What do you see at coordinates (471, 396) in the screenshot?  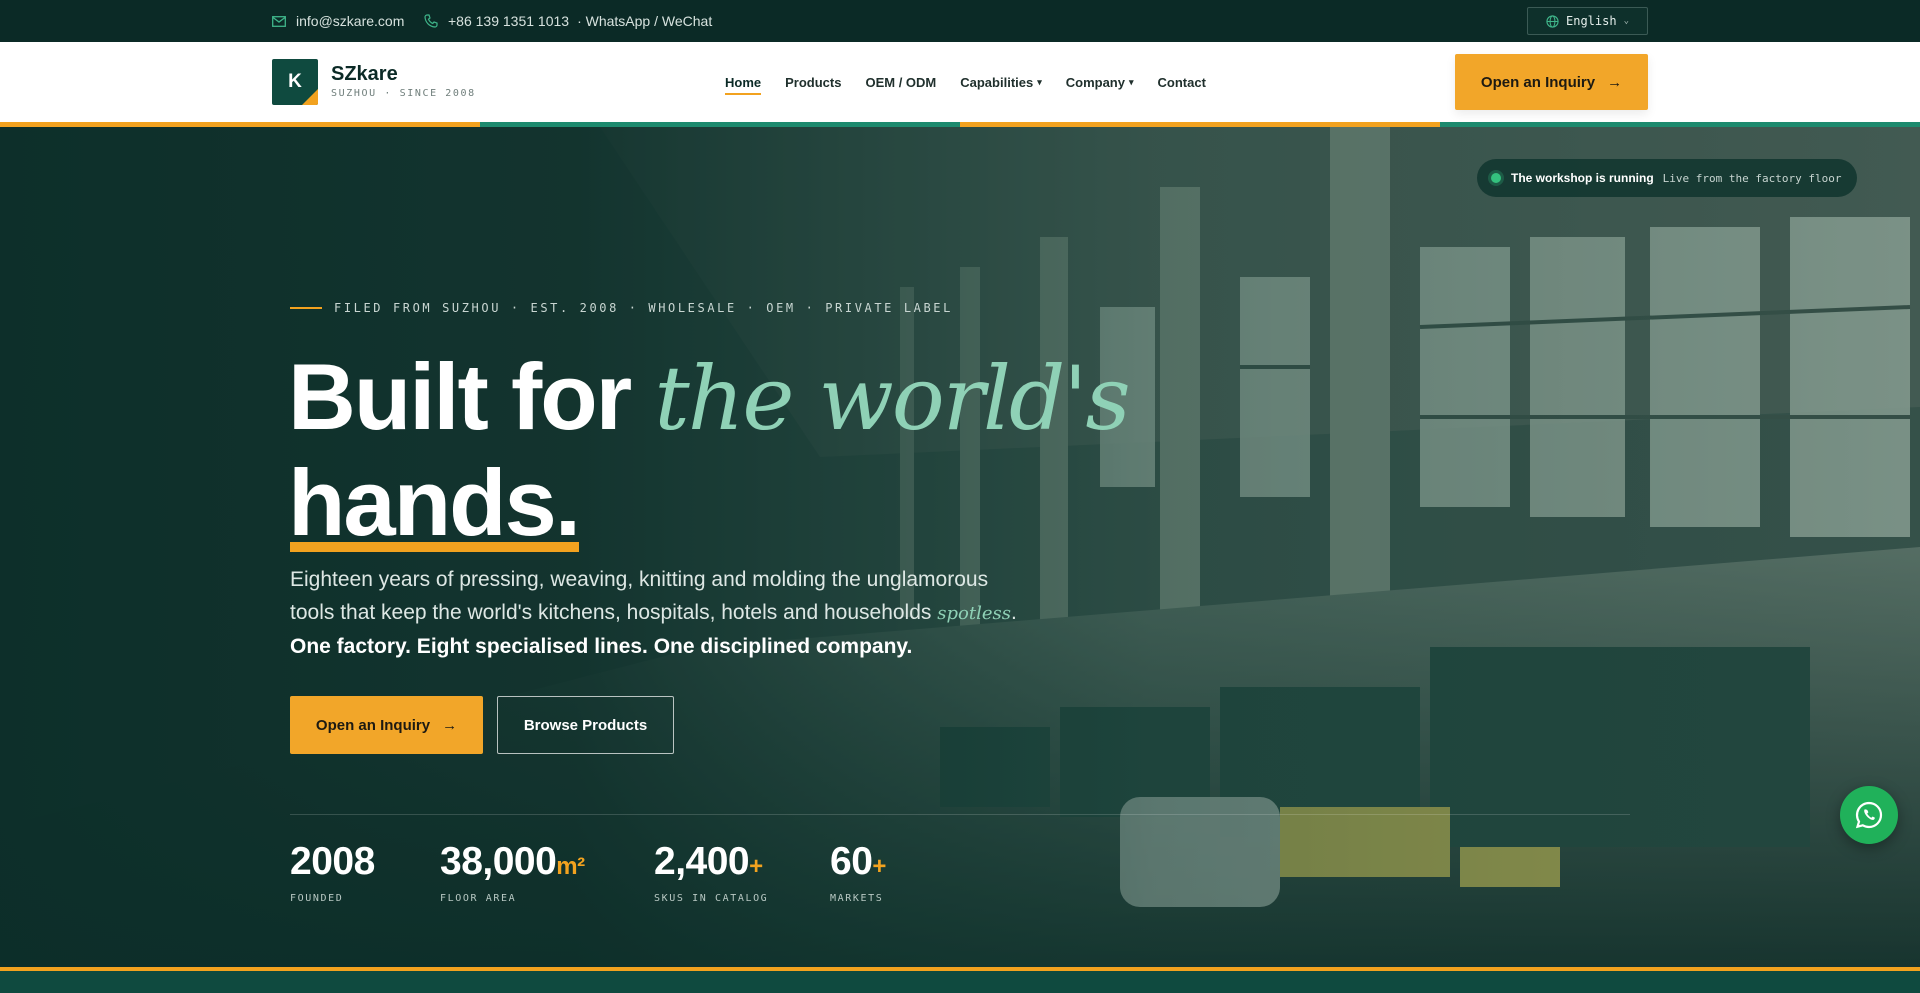 I see `headline-part-1: Built for` at bounding box center [471, 396].